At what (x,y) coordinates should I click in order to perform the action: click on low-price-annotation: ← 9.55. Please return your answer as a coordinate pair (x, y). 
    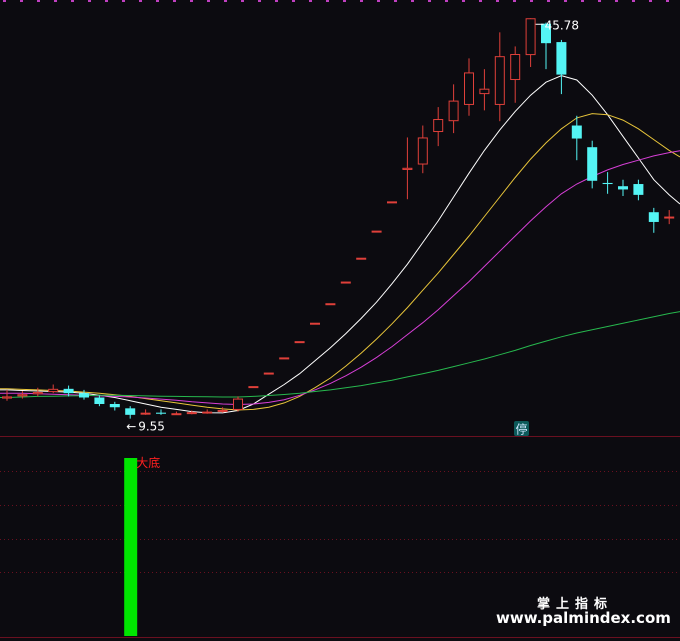
    Looking at the image, I should click on (145, 427).